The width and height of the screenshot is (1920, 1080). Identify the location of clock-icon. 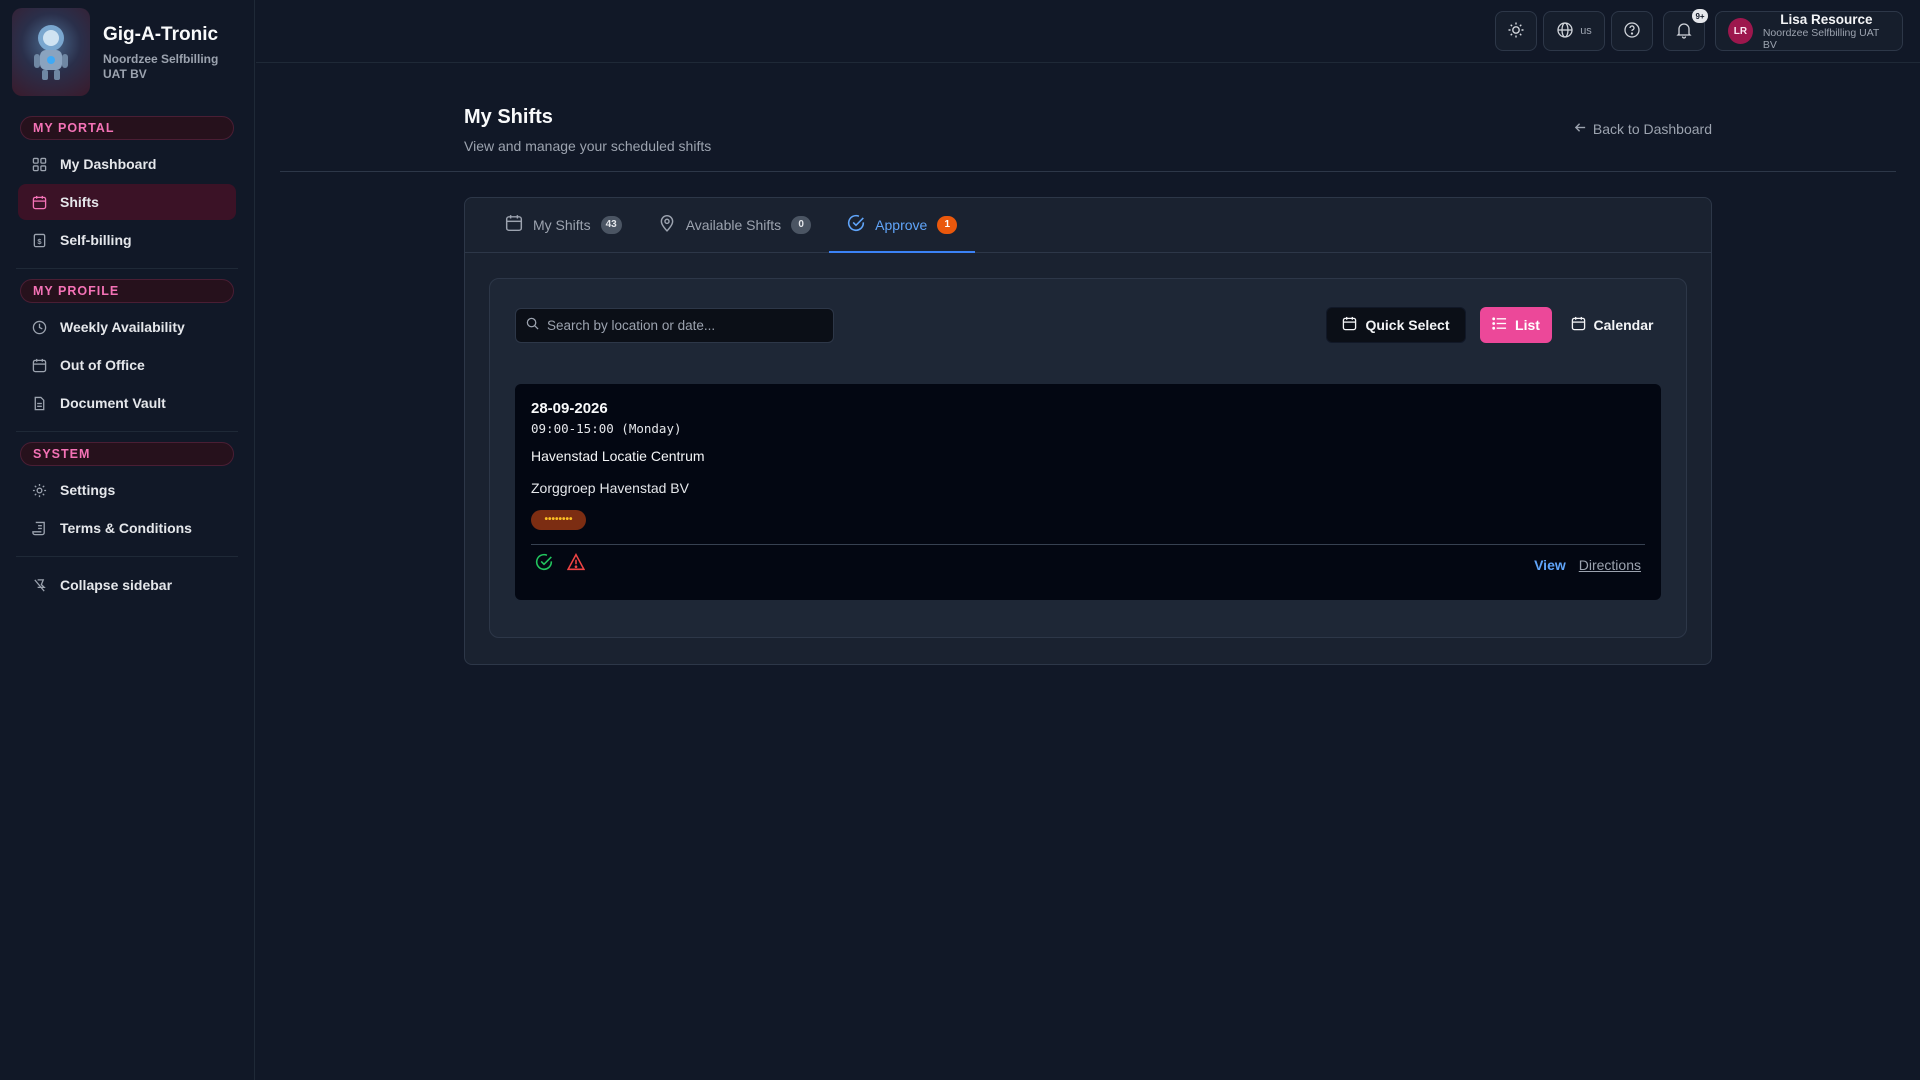
(39, 327).